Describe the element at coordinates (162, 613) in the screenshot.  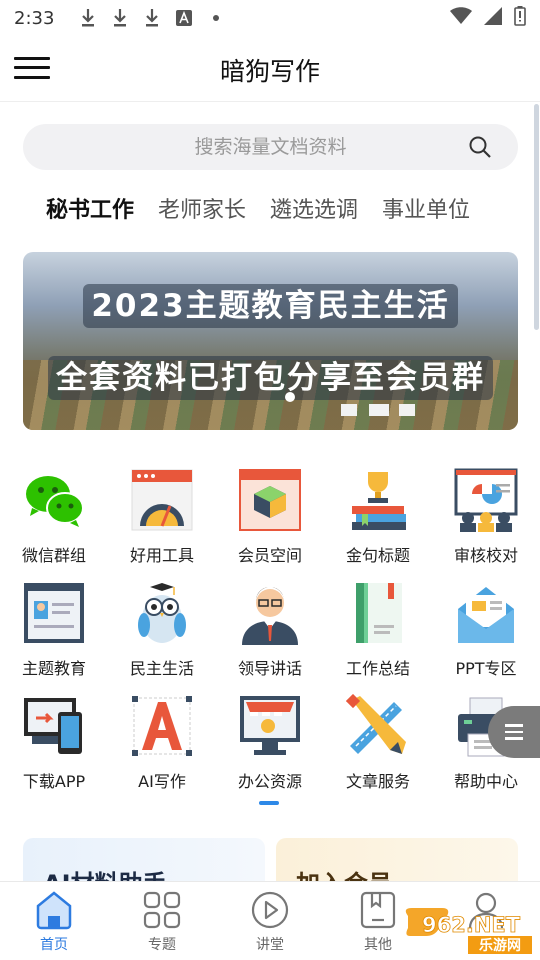
I see `owl-icon` at that location.